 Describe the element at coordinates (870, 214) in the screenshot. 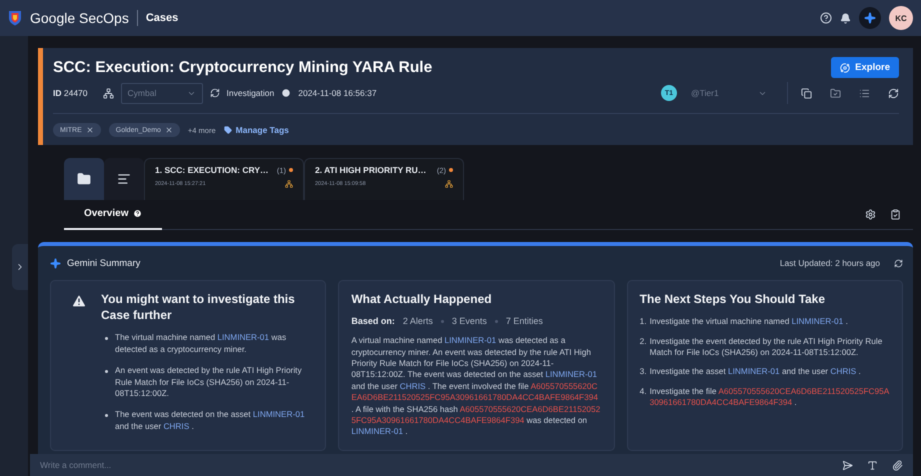

I see `settings-icon` at that location.